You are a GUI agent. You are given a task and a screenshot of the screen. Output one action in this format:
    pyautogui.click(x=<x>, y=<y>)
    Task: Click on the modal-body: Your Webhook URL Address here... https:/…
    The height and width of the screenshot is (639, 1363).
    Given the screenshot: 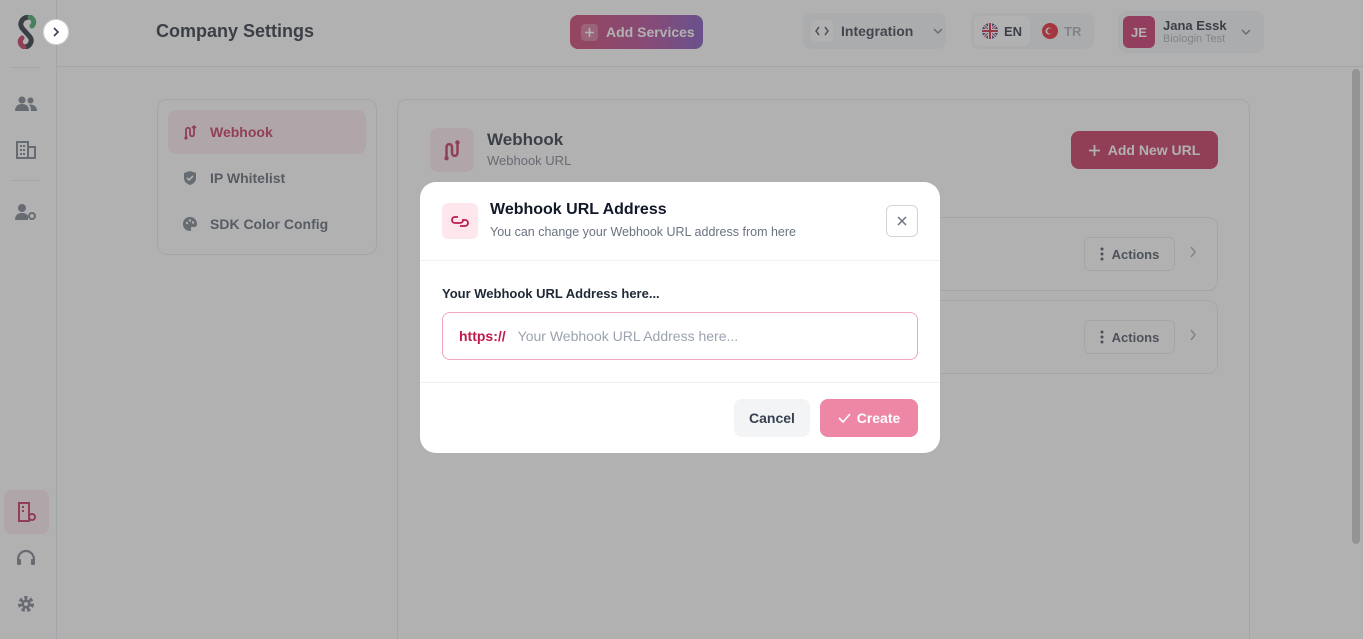 What is the action you would take?
    pyautogui.click(x=680, y=322)
    